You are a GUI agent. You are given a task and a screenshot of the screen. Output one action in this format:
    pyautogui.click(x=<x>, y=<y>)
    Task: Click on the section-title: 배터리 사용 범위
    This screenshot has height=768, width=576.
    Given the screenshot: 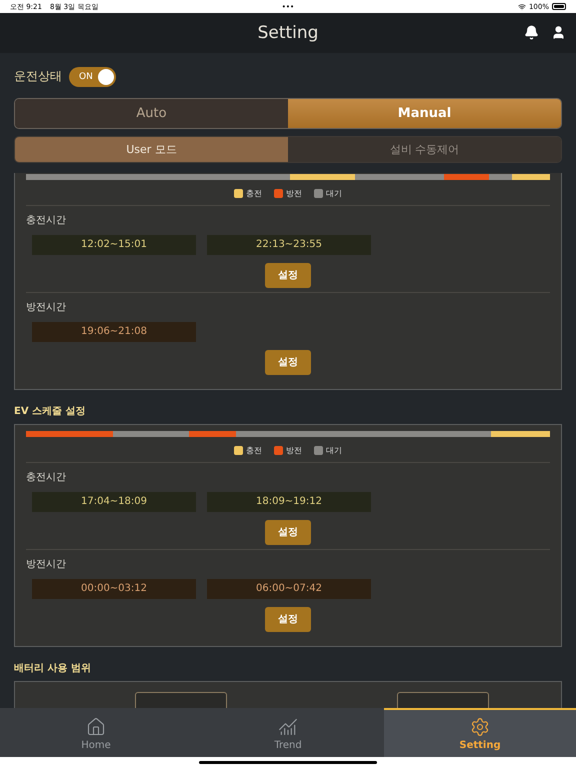 What is the action you would take?
    pyautogui.click(x=53, y=668)
    